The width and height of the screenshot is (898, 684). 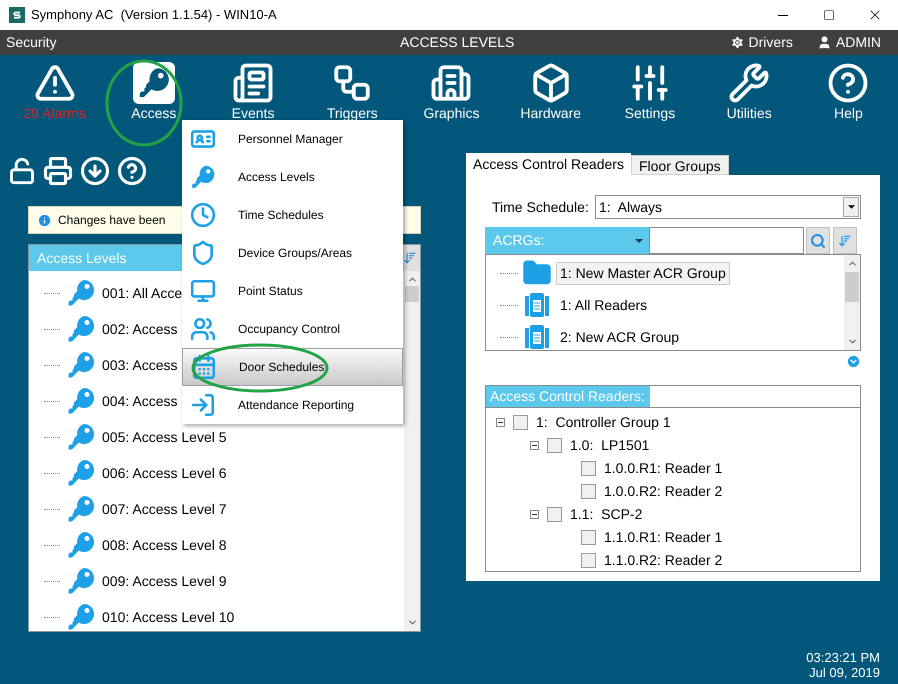 I want to click on status-date: Jul 09, 2019, so click(x=844, y=672).